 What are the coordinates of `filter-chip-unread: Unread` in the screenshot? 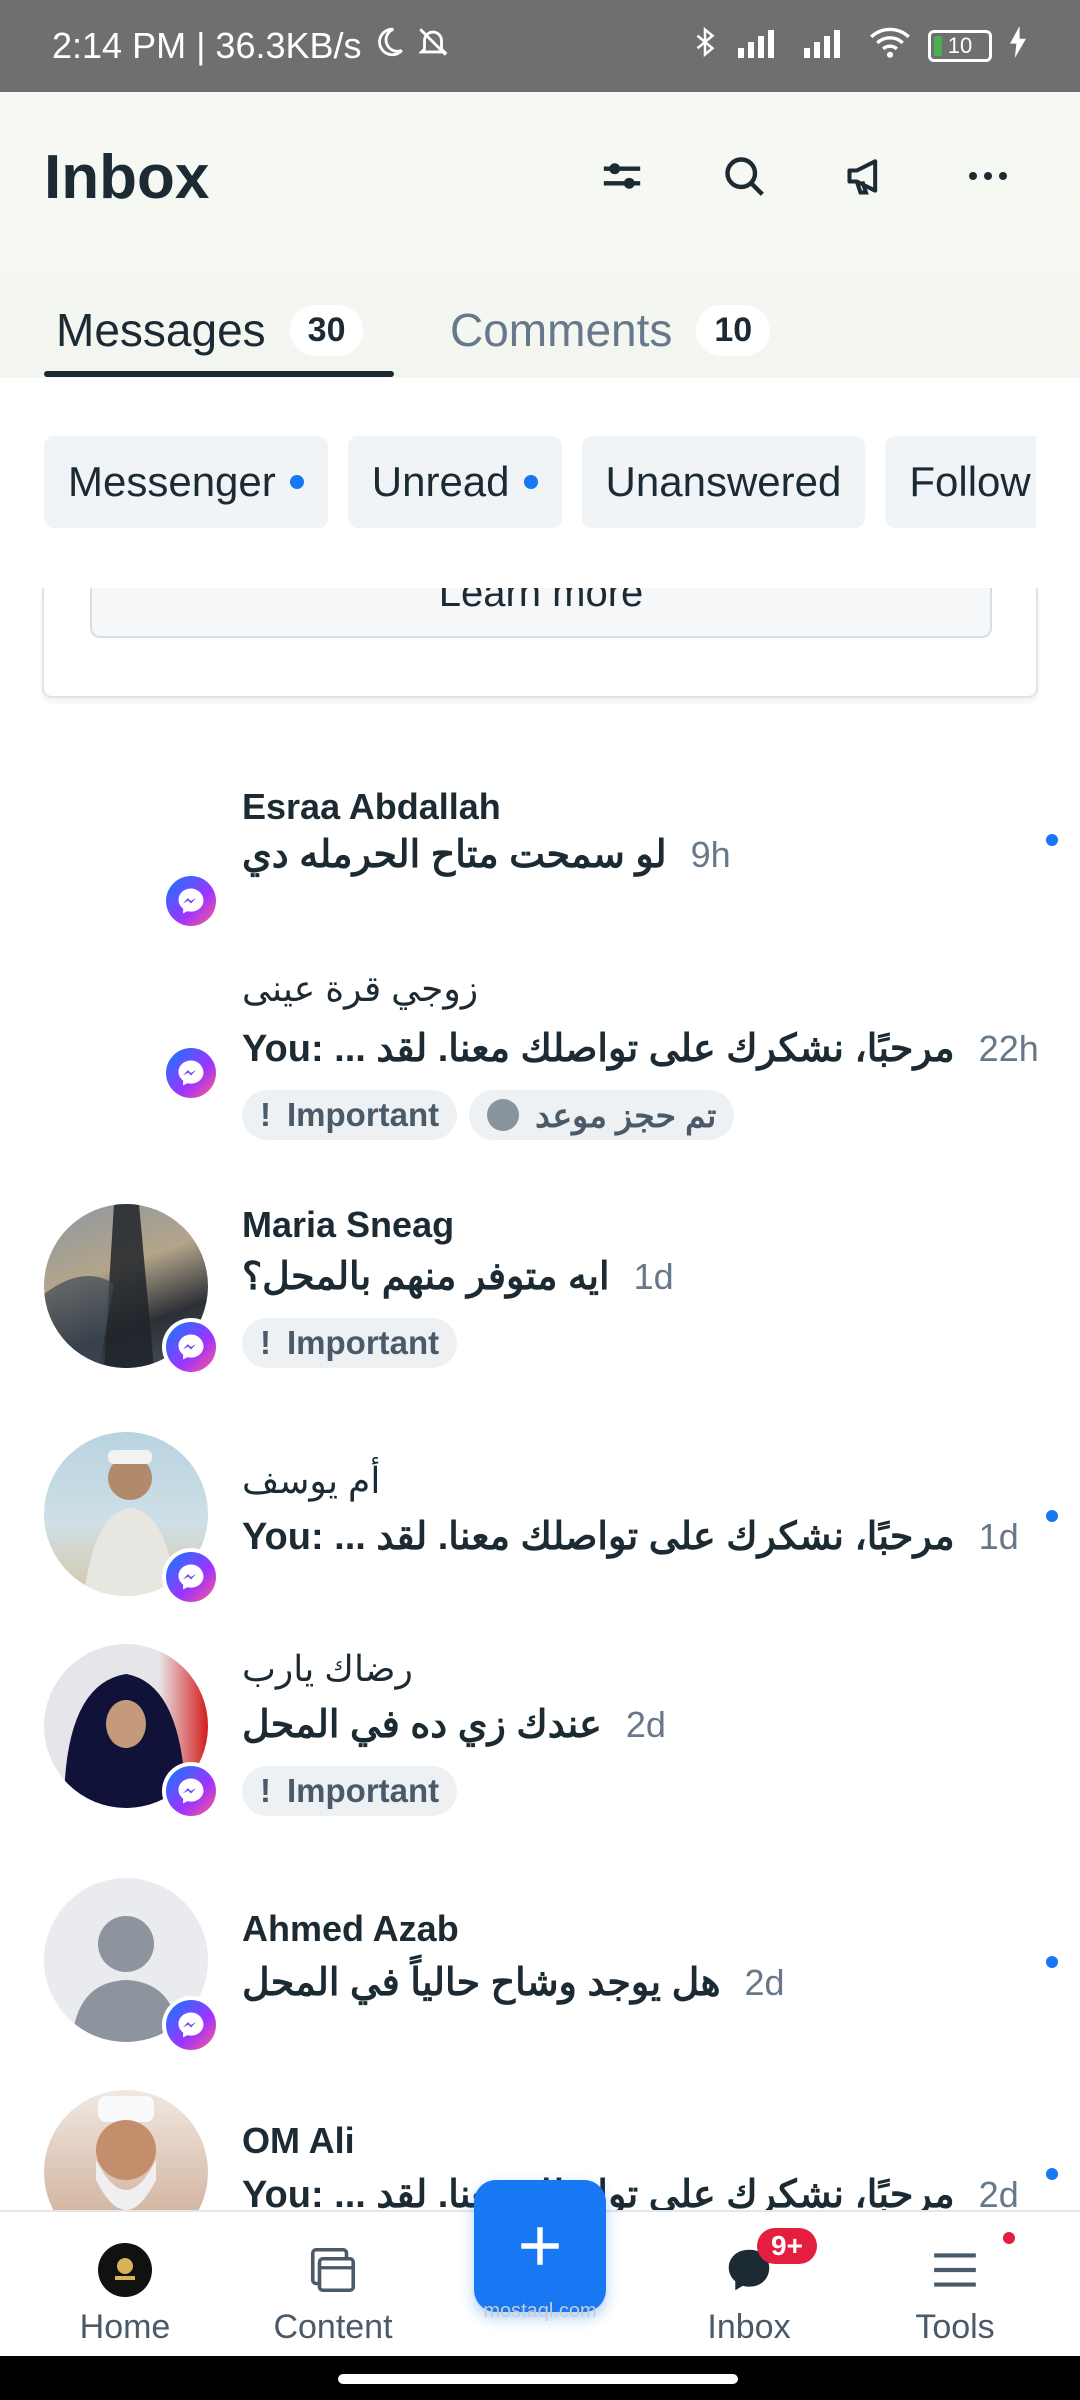 It's located at (454, 482).